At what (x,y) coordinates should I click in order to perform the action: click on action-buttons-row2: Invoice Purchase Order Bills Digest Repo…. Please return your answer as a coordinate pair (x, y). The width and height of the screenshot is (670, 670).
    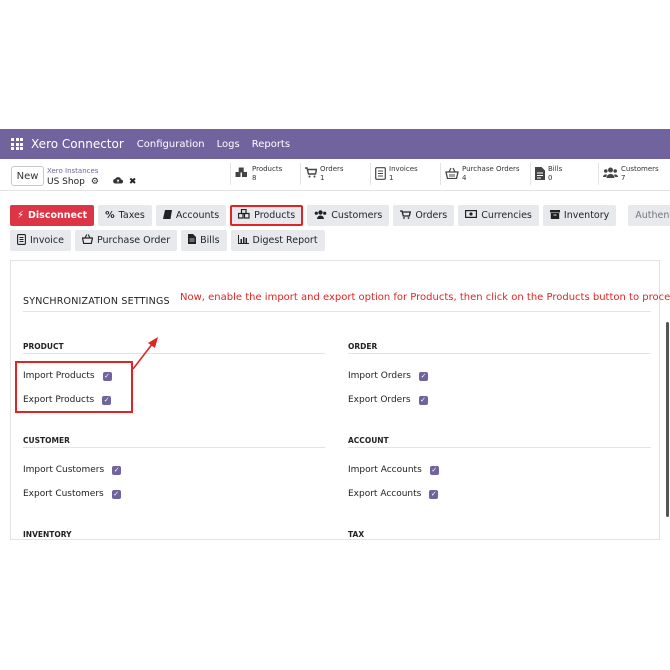
    Looking at the image, I should click on (167, 240).